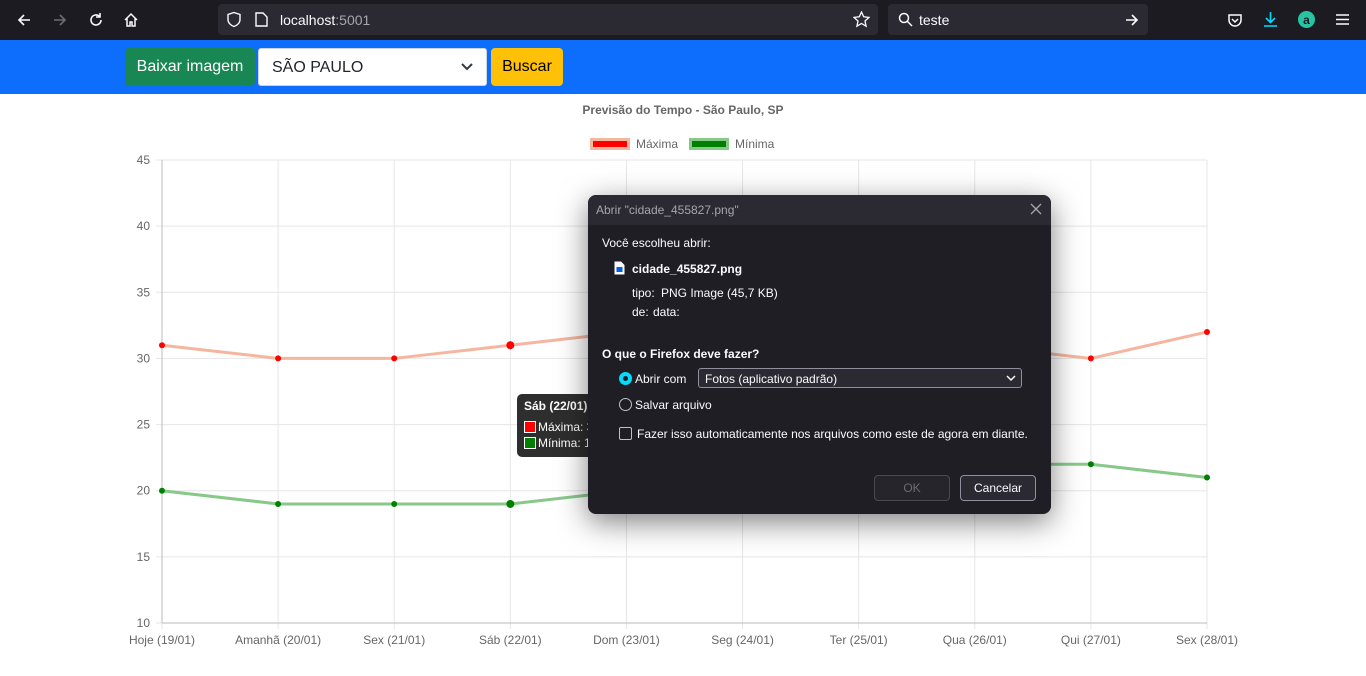  I want to click on tooltip-label-minima: Mínima: 1, so click(564, 443).